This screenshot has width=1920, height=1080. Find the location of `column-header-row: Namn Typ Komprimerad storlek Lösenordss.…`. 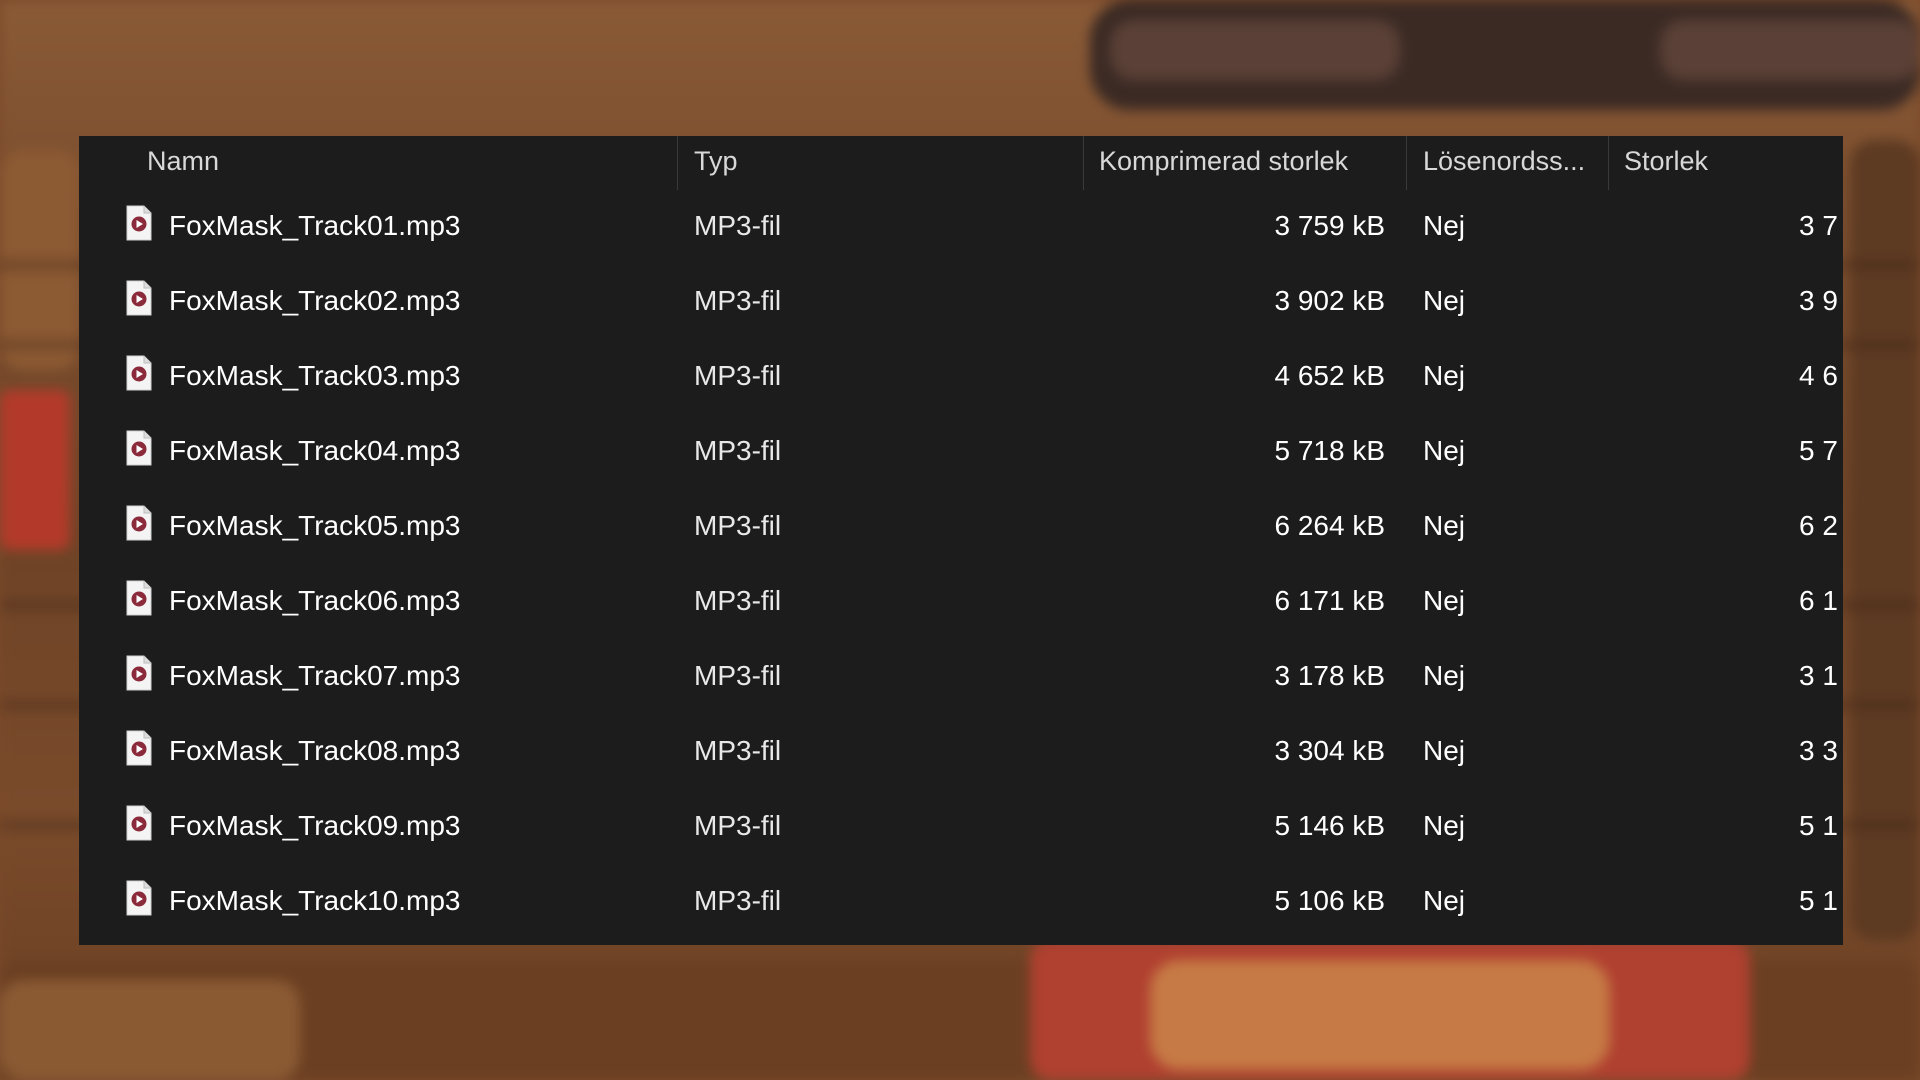

column-header-row: Namn Typ Komprimerad storlek Lösenordss.… is located at coordinates (961, 163).